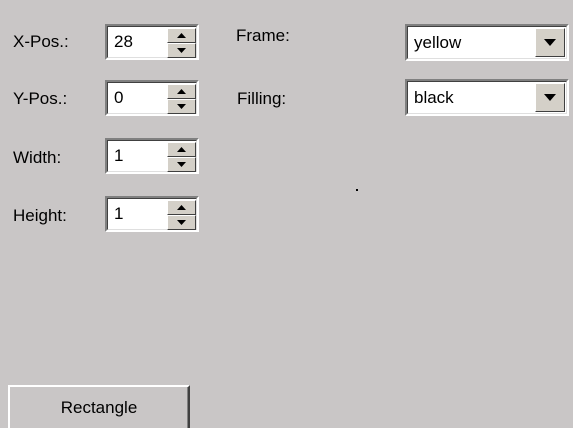 This screenshot has height=428, width=573. I want to click on width-increment-button, so click(181, 149).